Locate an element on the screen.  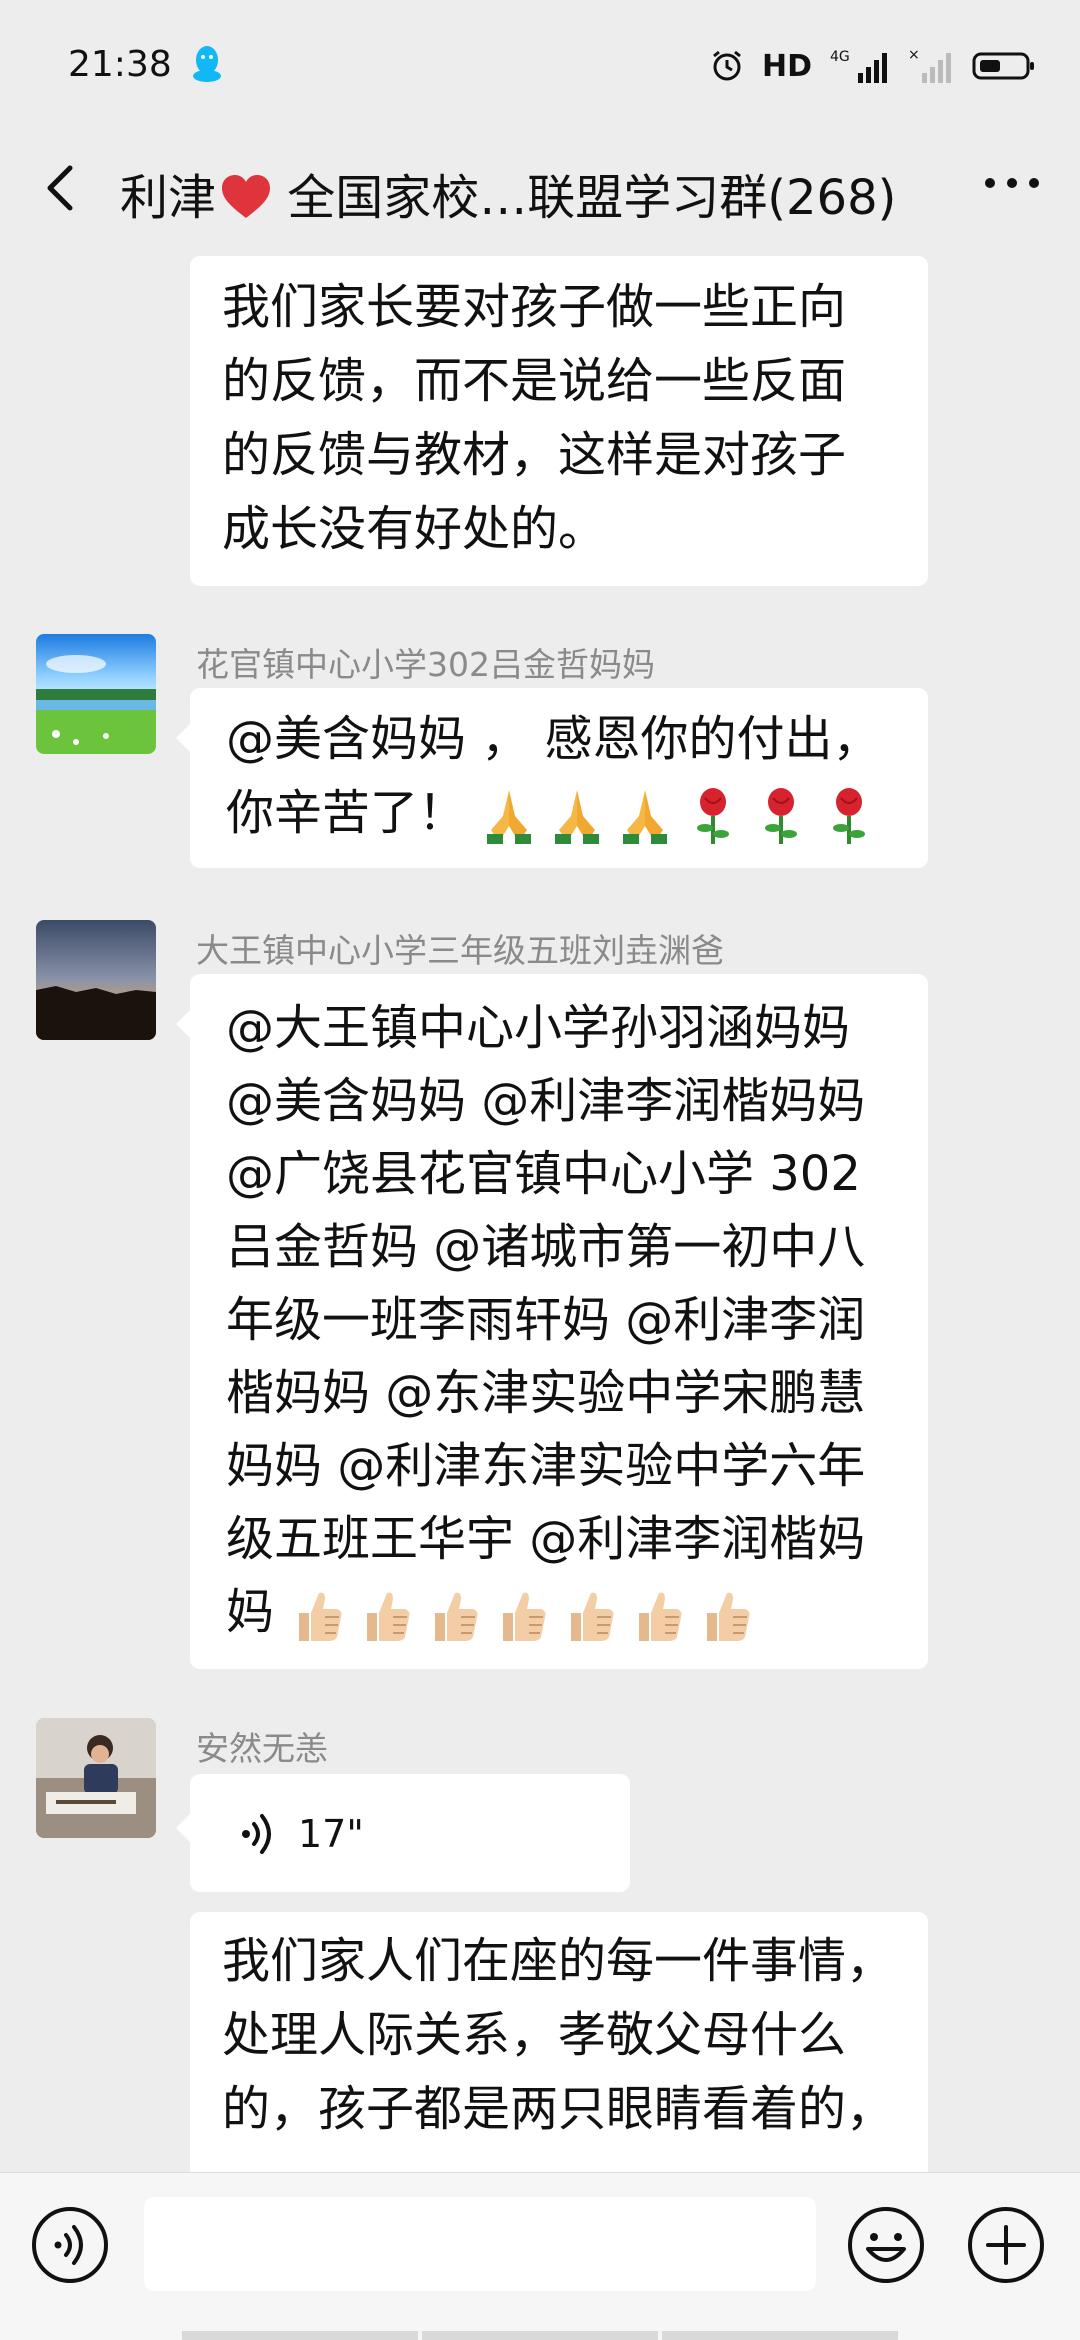
message-line: 我们家长要对孩子做一些正向 is located at coordinates (534, 307).